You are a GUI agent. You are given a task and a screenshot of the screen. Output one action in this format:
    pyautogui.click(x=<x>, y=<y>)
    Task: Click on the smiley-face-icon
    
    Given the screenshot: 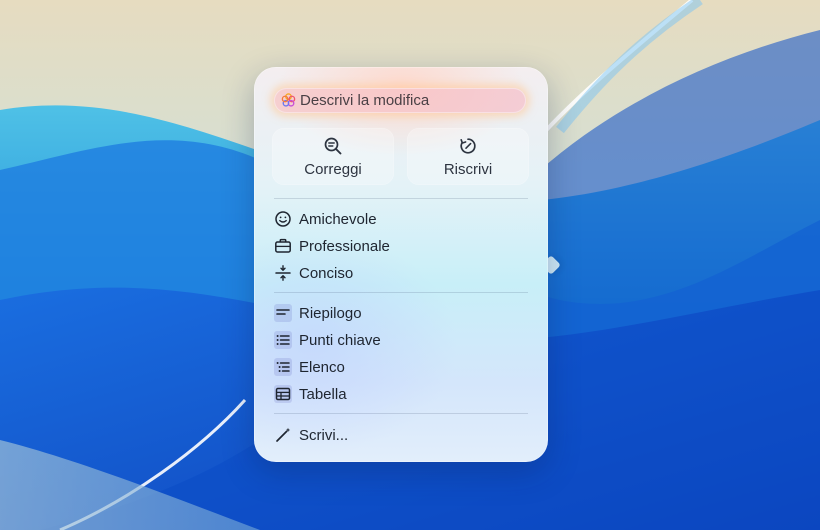 What is the action you would take?
    pyautogui.click(x=283, y=219)
    